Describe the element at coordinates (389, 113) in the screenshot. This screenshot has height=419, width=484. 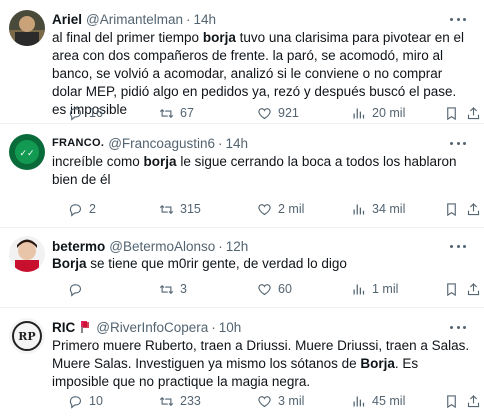
I see `views-count: 20 mil` at that location.